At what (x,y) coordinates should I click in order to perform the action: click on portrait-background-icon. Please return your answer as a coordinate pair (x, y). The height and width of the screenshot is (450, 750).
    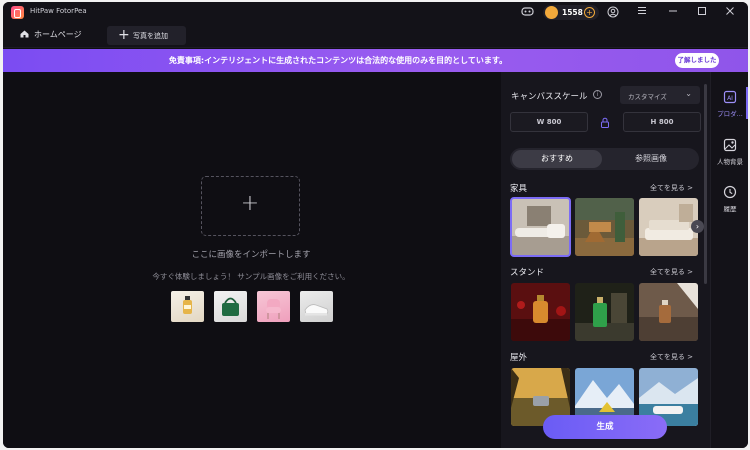
    Looking at the image, I should click on (730, 145).